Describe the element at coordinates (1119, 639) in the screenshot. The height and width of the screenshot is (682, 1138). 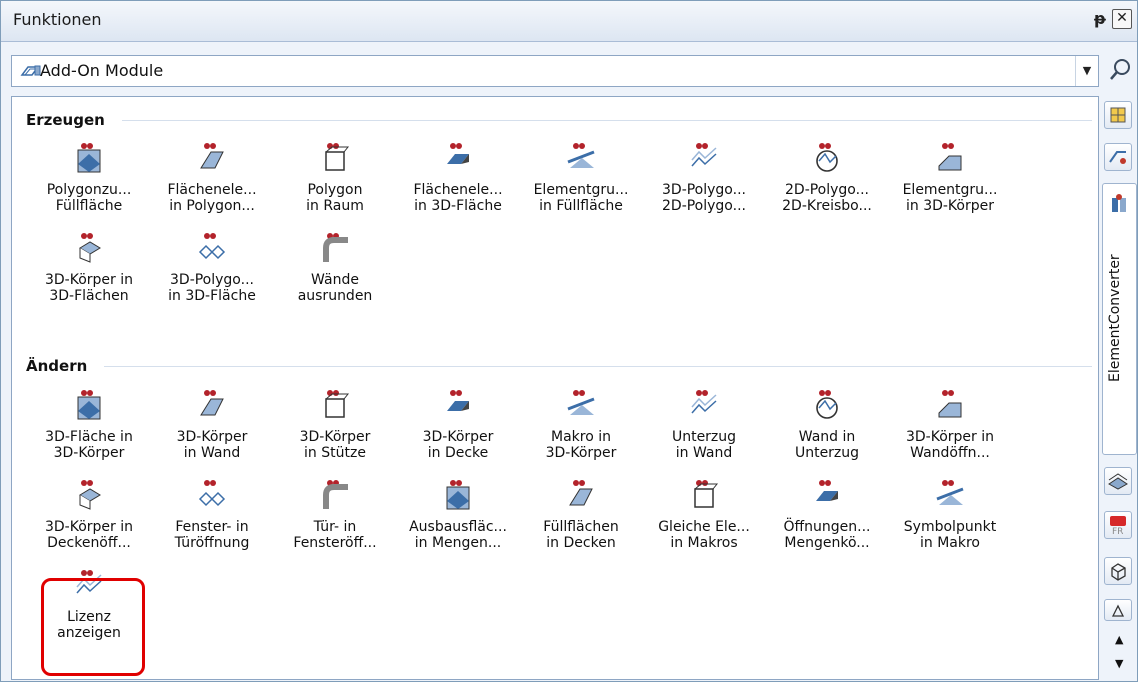
I see `scroll-up-icon: ▲` at that location.